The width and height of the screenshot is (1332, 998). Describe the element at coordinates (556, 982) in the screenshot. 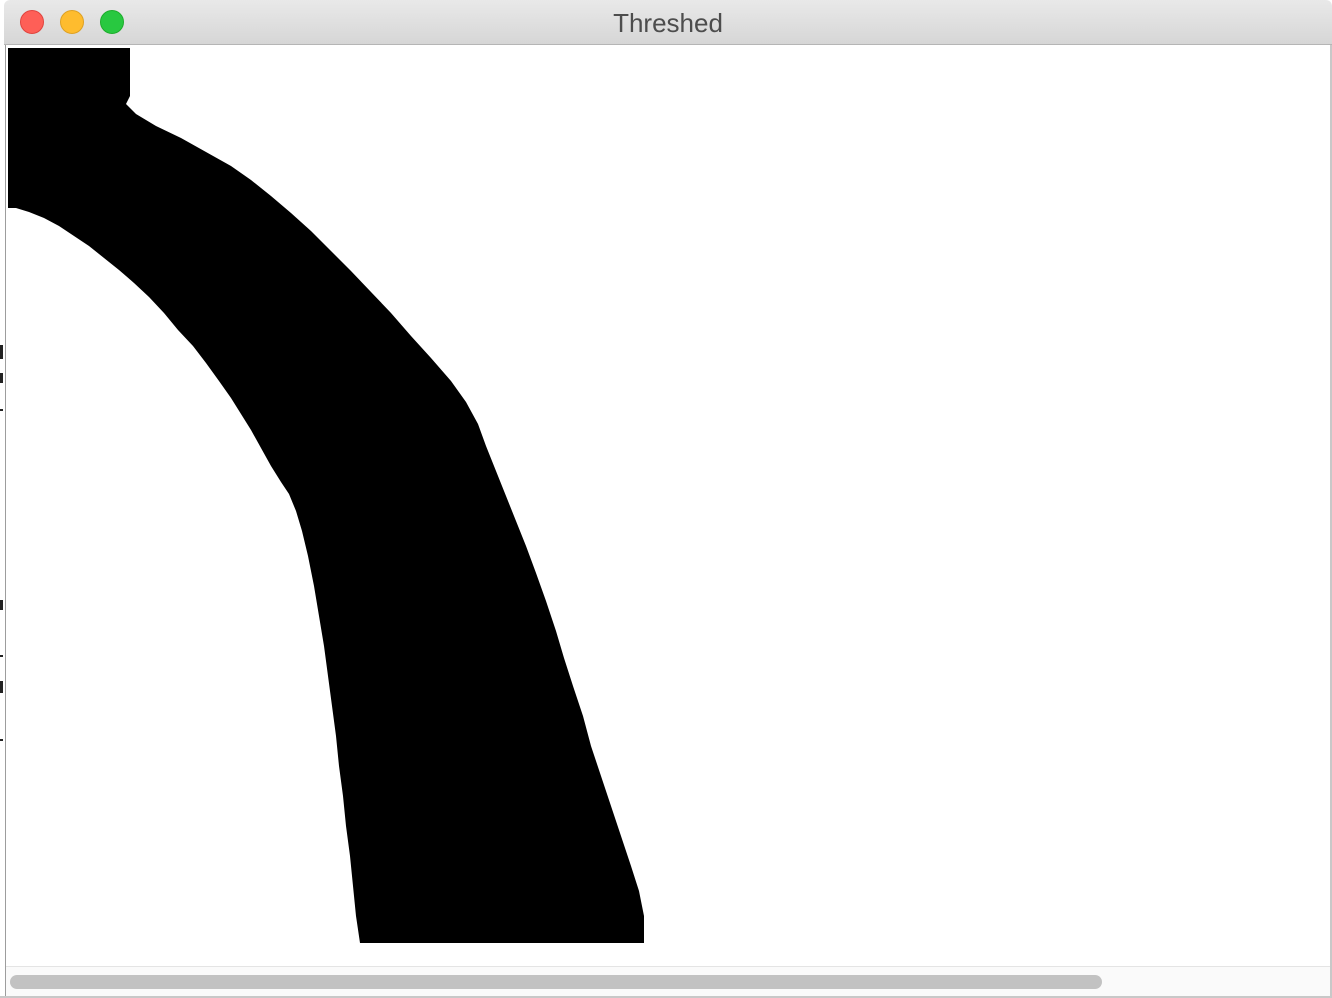

I see `scrollbar-thumb` at that location.